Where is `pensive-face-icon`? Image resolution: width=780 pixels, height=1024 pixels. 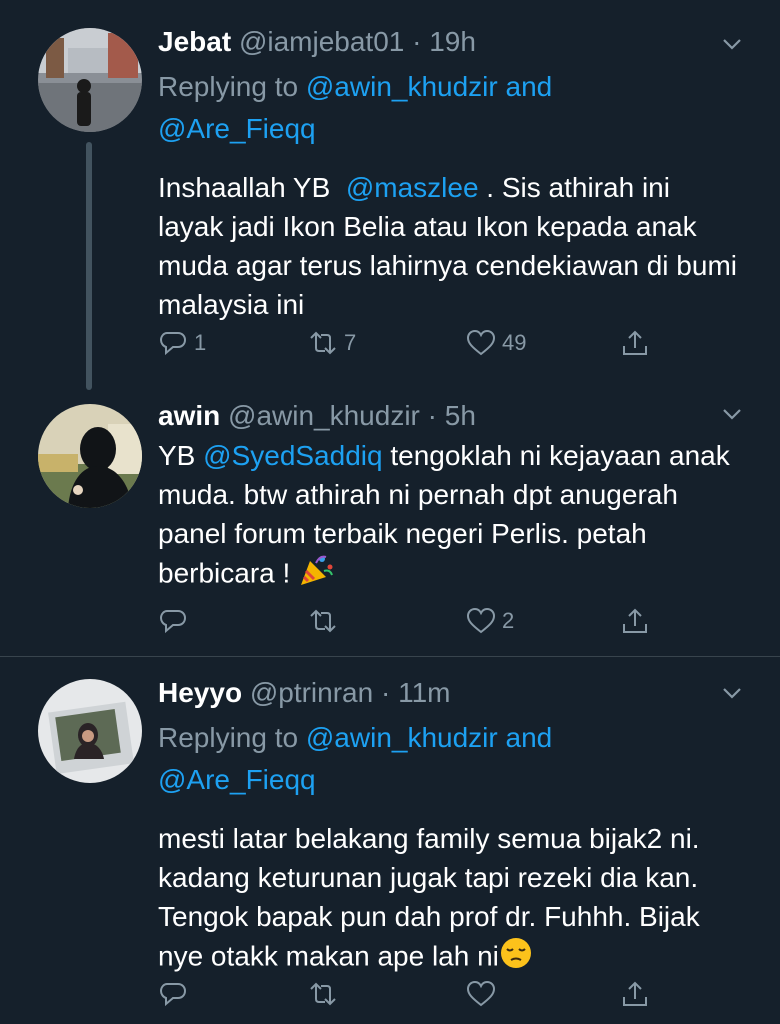 pensive-face-icon is located at coordinates (516, 958).